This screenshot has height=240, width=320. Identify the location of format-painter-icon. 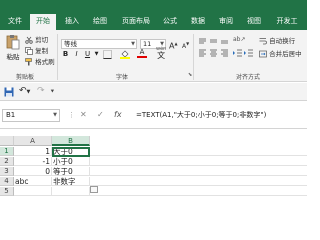
(28, 62).